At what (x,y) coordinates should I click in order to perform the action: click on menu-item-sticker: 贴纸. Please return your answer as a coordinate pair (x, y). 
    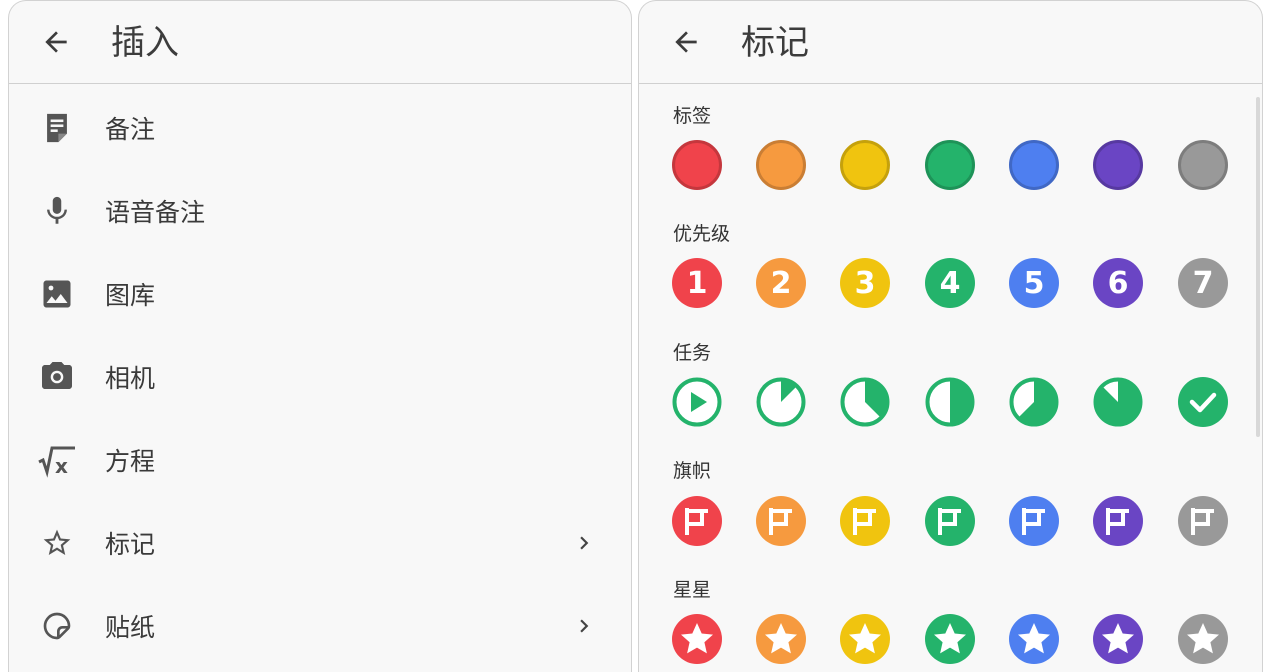
    Looking at the image, I should click on (320, 625).